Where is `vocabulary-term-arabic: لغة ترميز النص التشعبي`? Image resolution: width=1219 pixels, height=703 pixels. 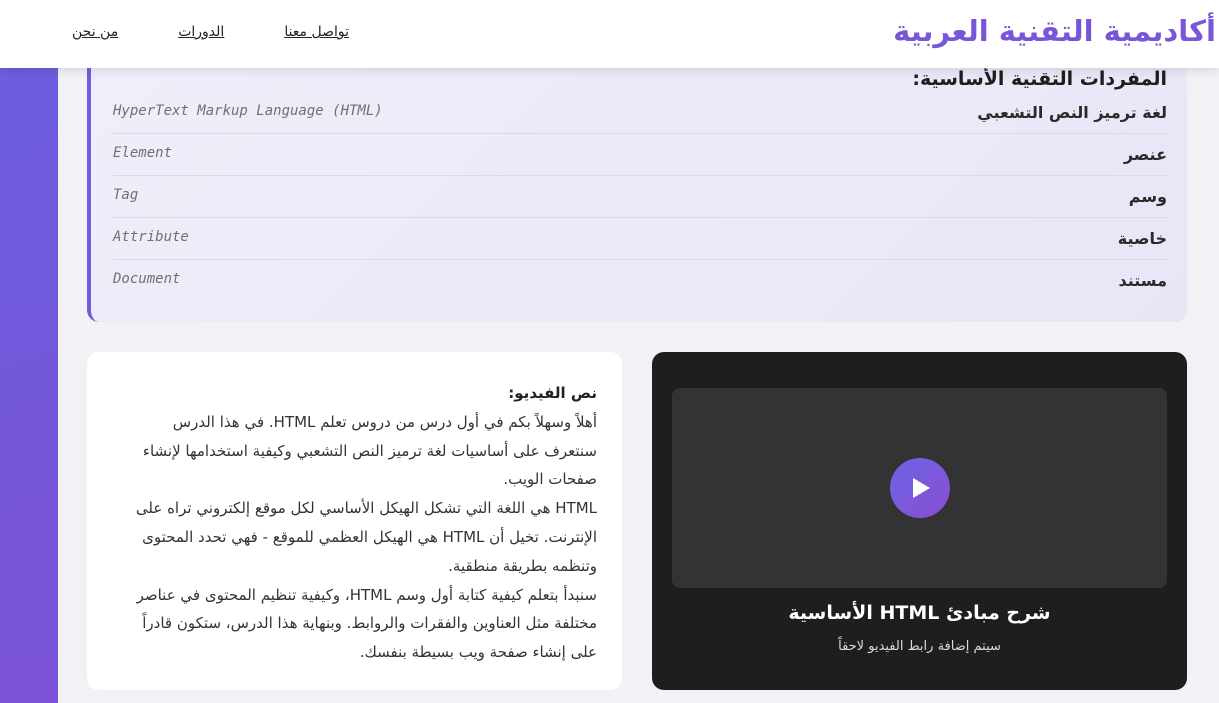 vocabulary-term-arabic: لغة ترميز النص التشعبي is located at coordinates (1072, 112).